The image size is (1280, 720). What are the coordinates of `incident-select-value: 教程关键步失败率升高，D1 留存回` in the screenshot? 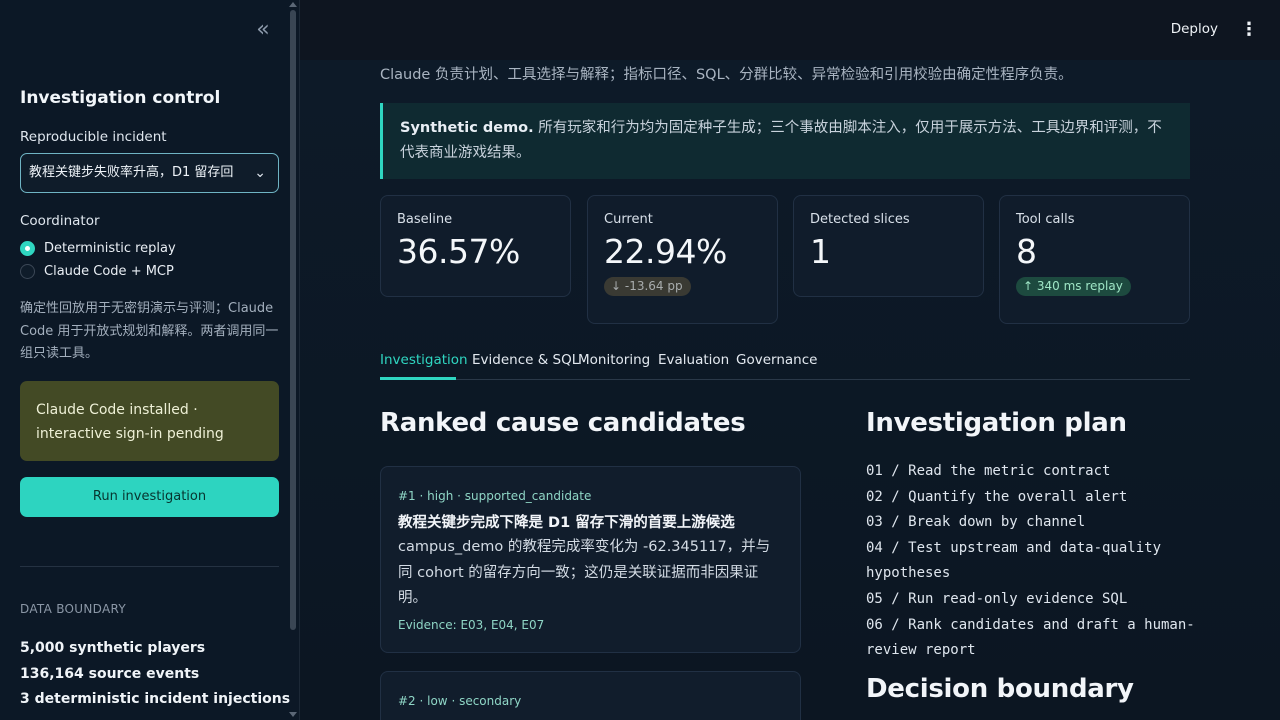 It's located at (131, 172).